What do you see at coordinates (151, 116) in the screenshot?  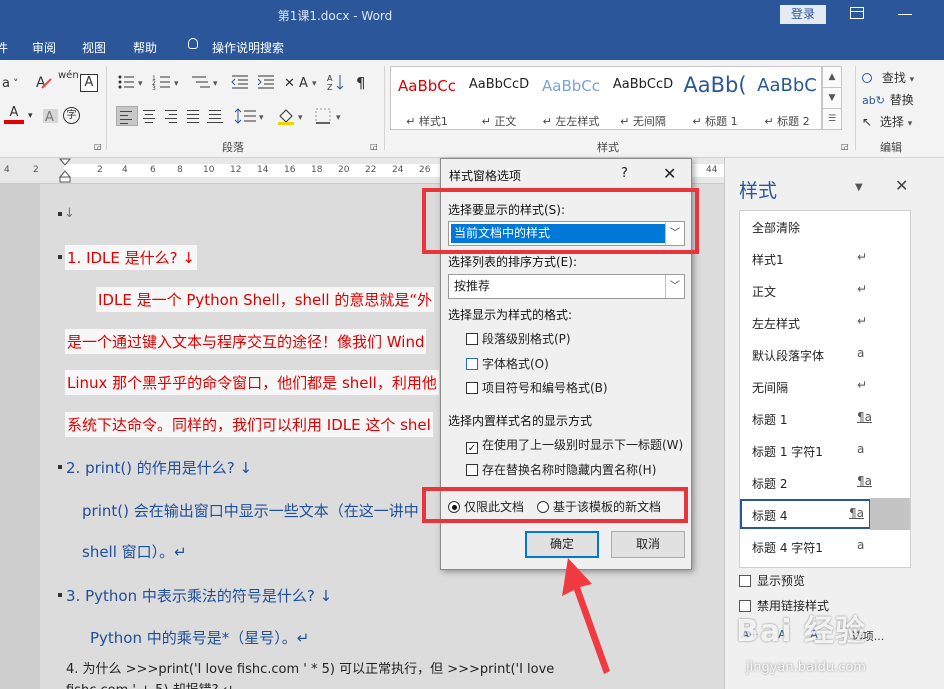 I see `align-center-icon` at bounding box center [151, 116].